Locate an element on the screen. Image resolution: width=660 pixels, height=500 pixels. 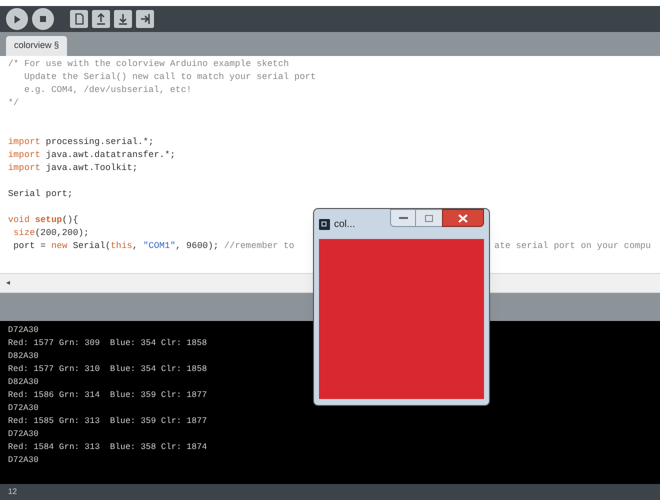
export-button is located at coordinates (145, 19).